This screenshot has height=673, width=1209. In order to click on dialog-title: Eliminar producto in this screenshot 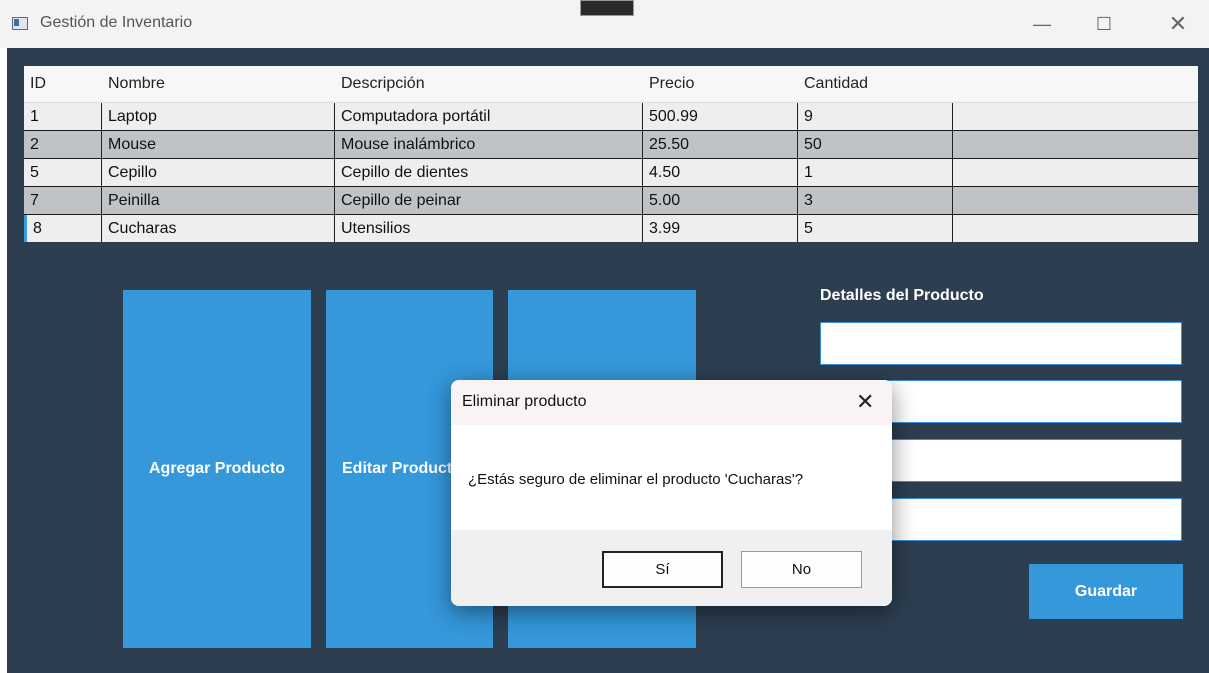, I will do `click(524, 401)`.